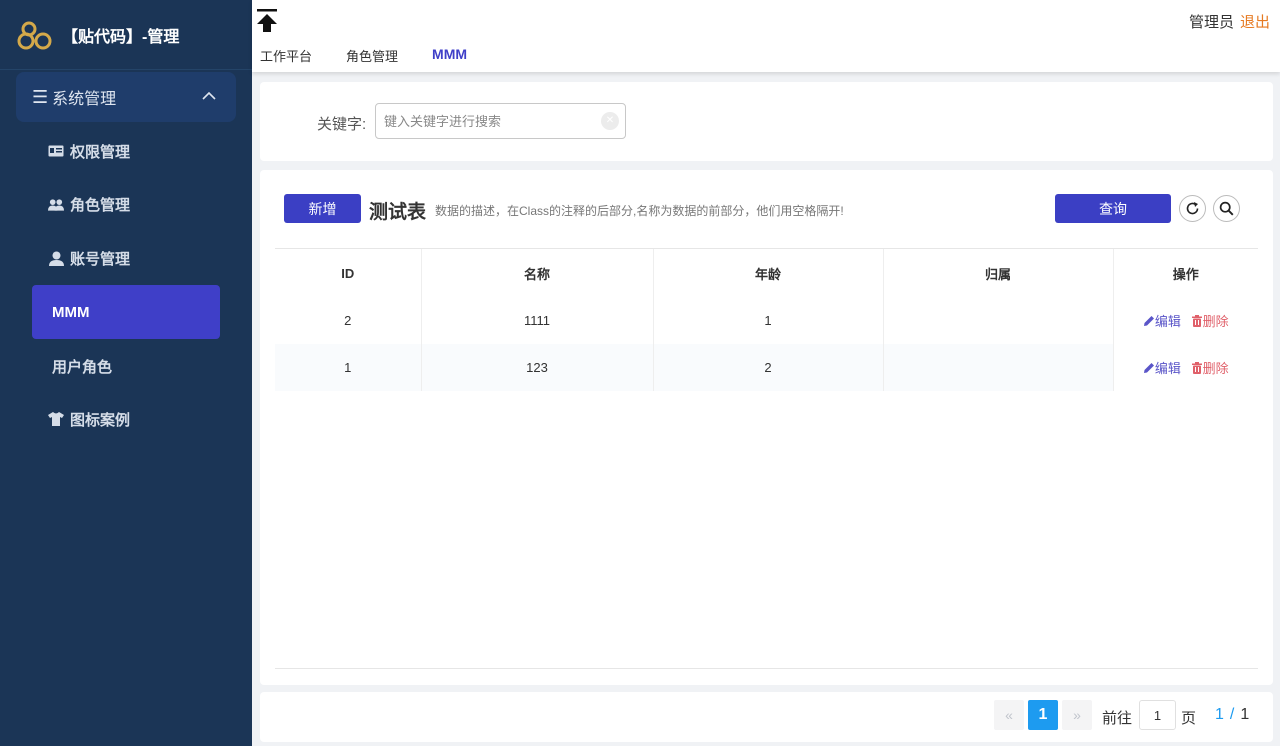 This screenshot has width=1280, height=746. What do you see at coordinates (342, 124) in the screenshot?
I see `search-label: 关键字:` at bounding box center [342, 124].